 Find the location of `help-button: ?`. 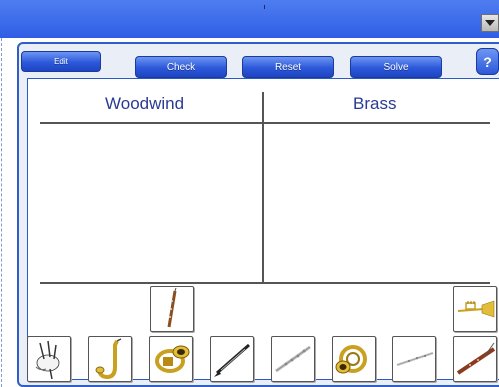

help-button: ? is located at coordinates (487, 61).